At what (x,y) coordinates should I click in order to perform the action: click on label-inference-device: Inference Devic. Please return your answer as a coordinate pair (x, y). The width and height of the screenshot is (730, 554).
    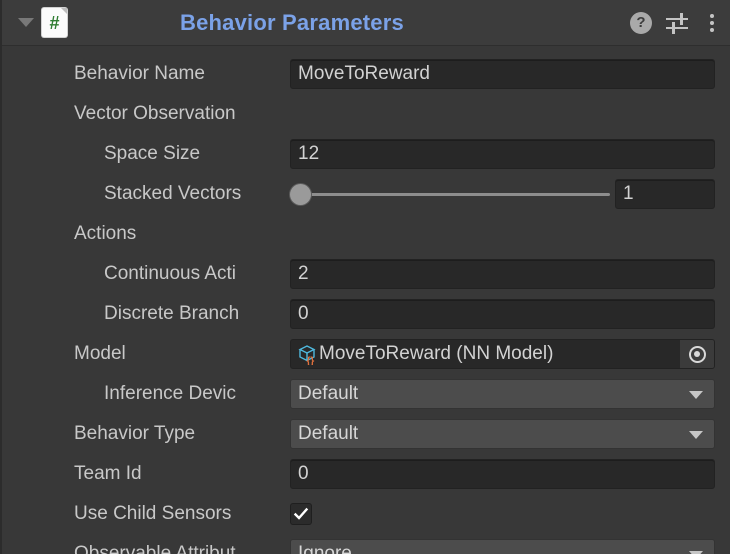
    Looking at the image, I should click on (170, 393).